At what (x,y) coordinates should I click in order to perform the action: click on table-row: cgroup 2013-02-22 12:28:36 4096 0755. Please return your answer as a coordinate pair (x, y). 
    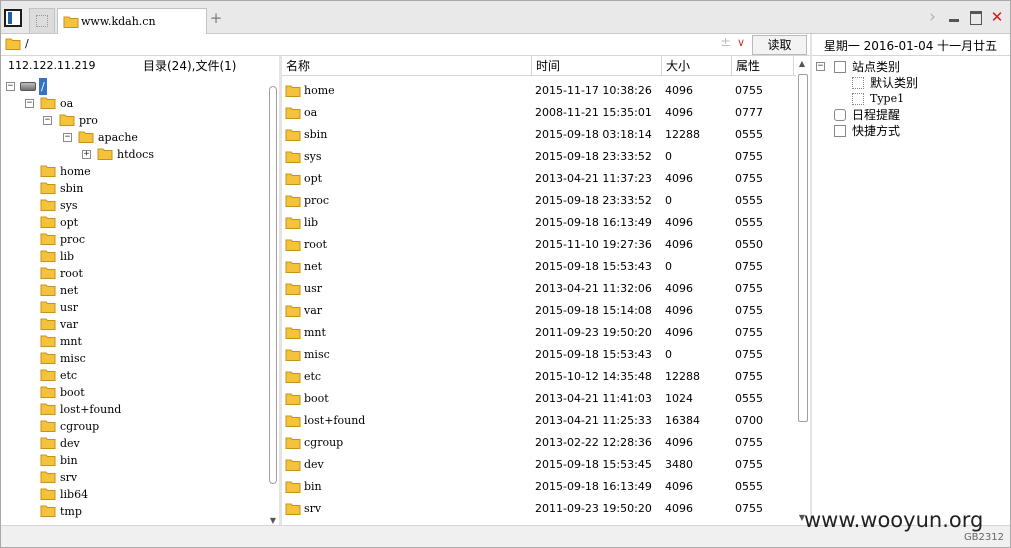
    Looking at the image, I should click on (539, 443).